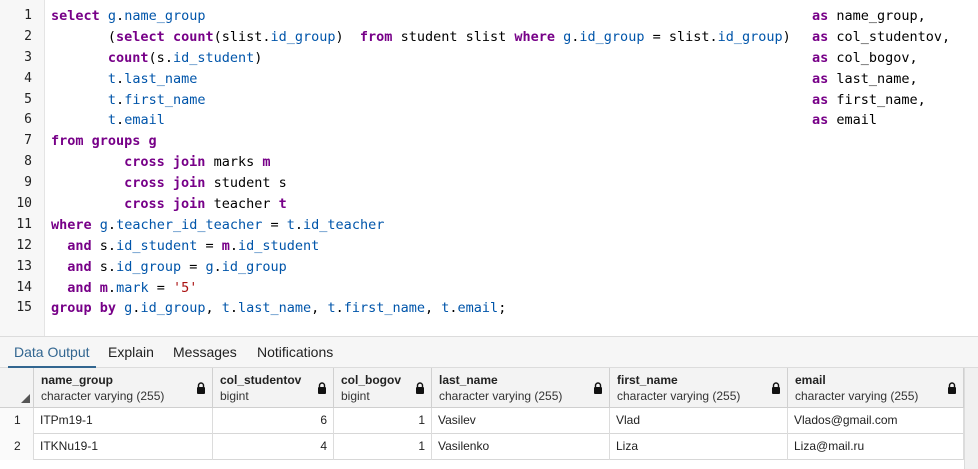  What do you see at coordinates (876, 388) in the screenshot?
I see `column-header-email: email character varying (255)` at bounding box center [876, 388].